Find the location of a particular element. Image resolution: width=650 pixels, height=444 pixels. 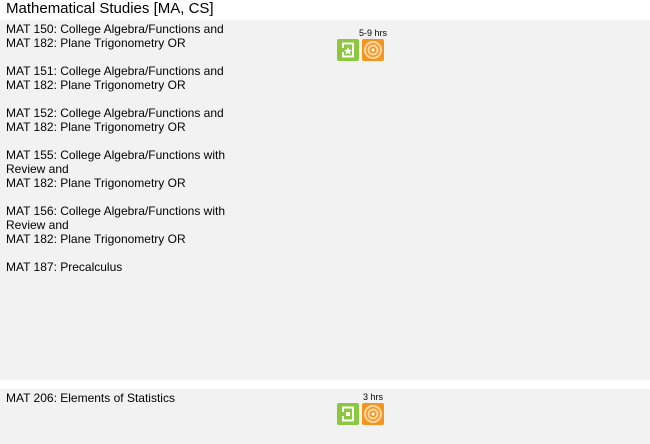

course-line: MAT 150: College Algebra/Functions and is located at coordinates (115, 29).